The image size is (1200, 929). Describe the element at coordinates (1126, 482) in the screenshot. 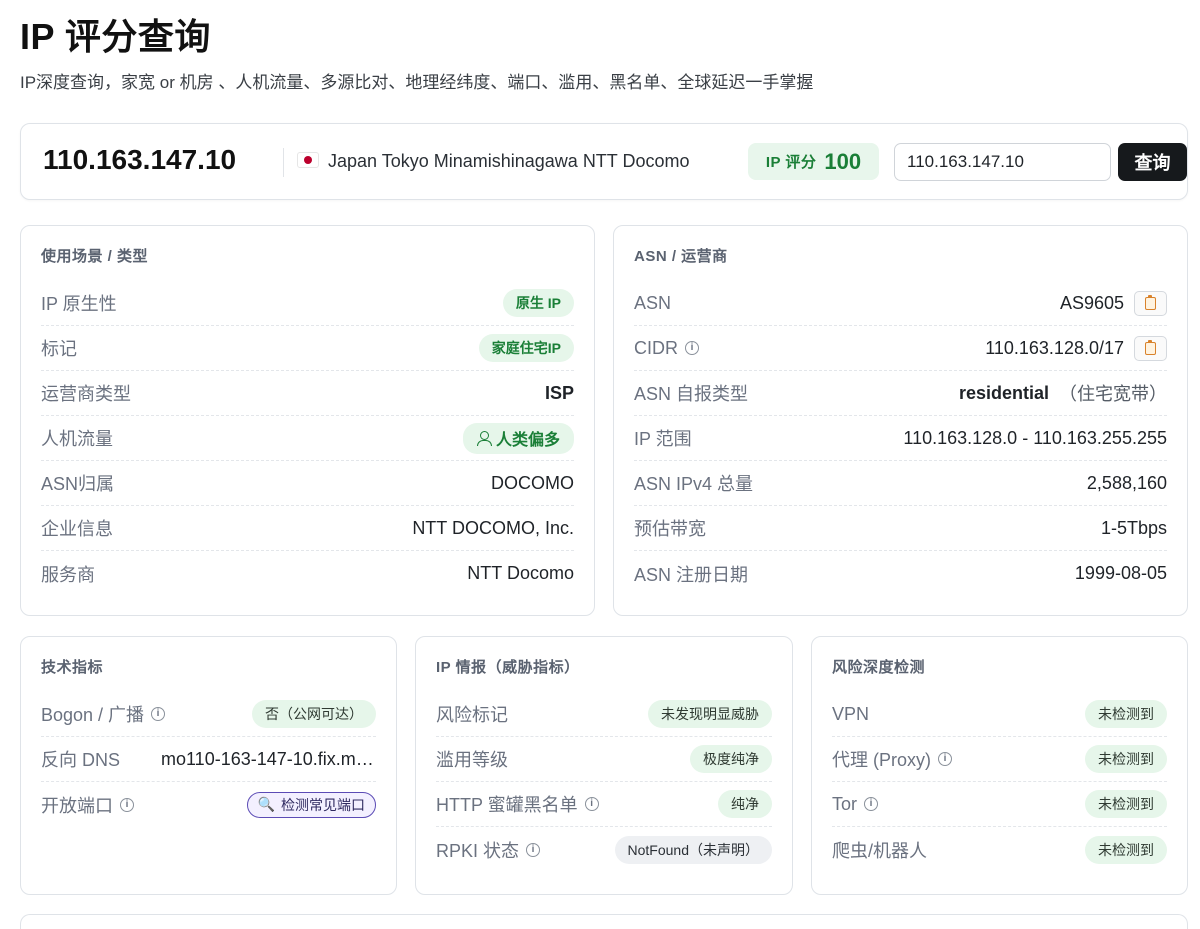

I see `row-value: 2,588,160` at that location.